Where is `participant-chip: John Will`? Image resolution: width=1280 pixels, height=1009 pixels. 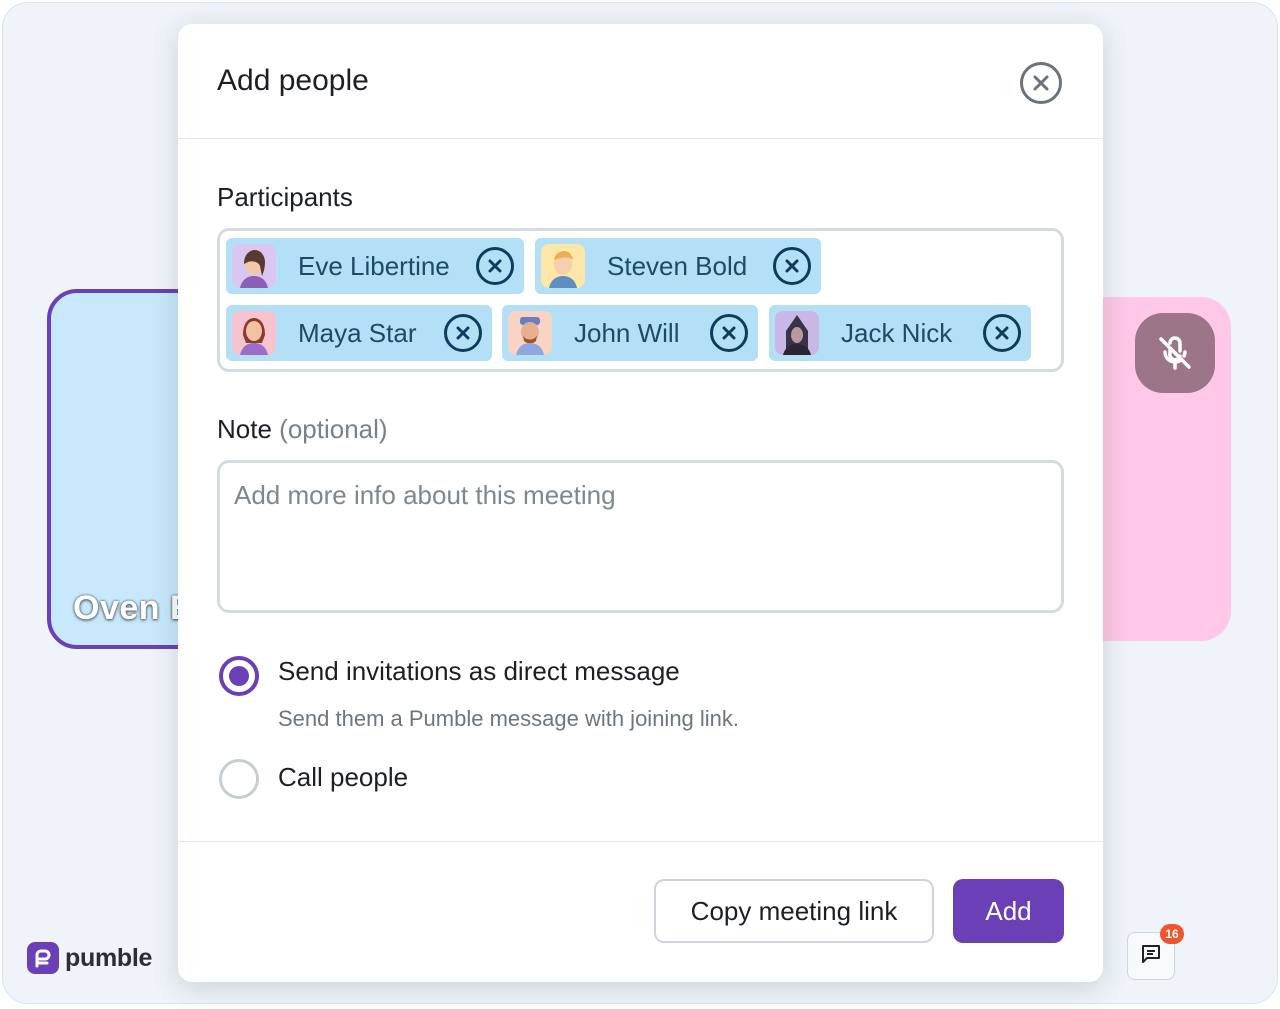 participant-chip: John Will is located at coordinates (630, 333).